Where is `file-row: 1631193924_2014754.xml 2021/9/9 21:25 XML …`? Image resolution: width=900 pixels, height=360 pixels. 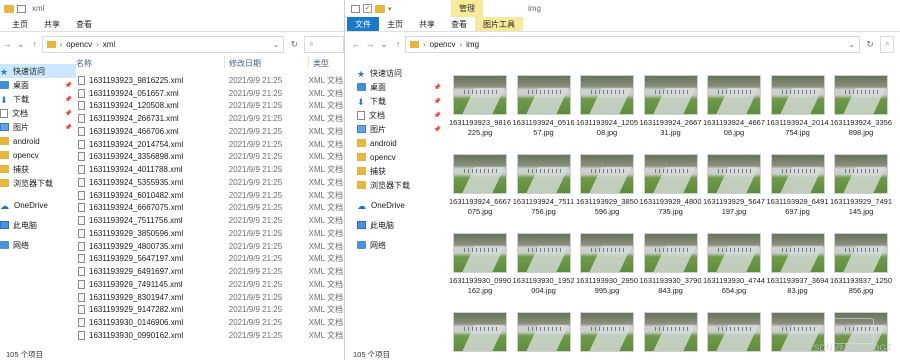 file-row: 1631193924_2014754.xml 2021/9/9 21:25 XML … is located at coordinates (210, 144).